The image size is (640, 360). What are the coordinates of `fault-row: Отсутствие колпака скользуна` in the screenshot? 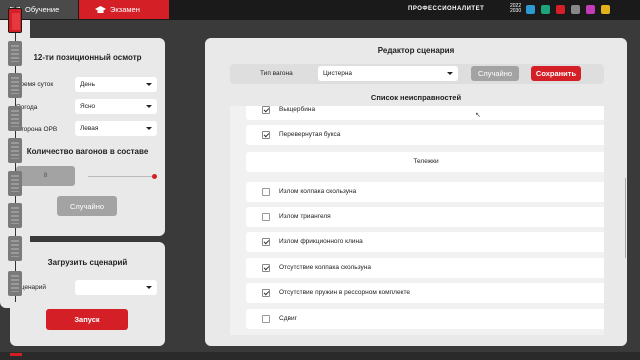 It's located at (425, 268).